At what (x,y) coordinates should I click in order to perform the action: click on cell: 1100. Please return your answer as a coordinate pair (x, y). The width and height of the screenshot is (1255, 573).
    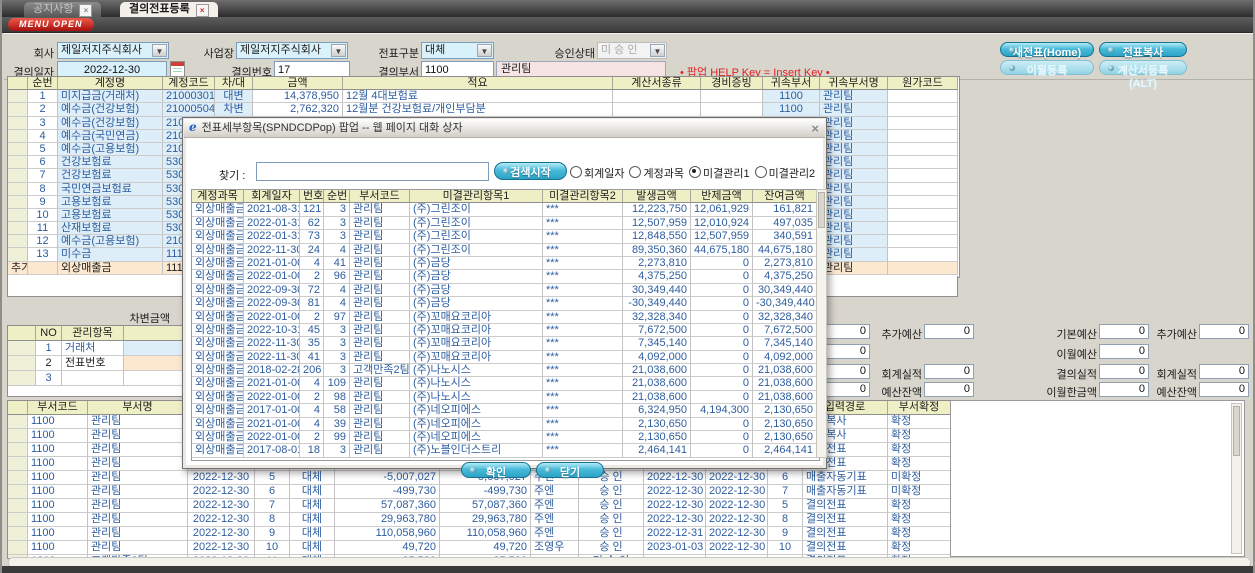
    Looking at the image, I should click on (58, 534).